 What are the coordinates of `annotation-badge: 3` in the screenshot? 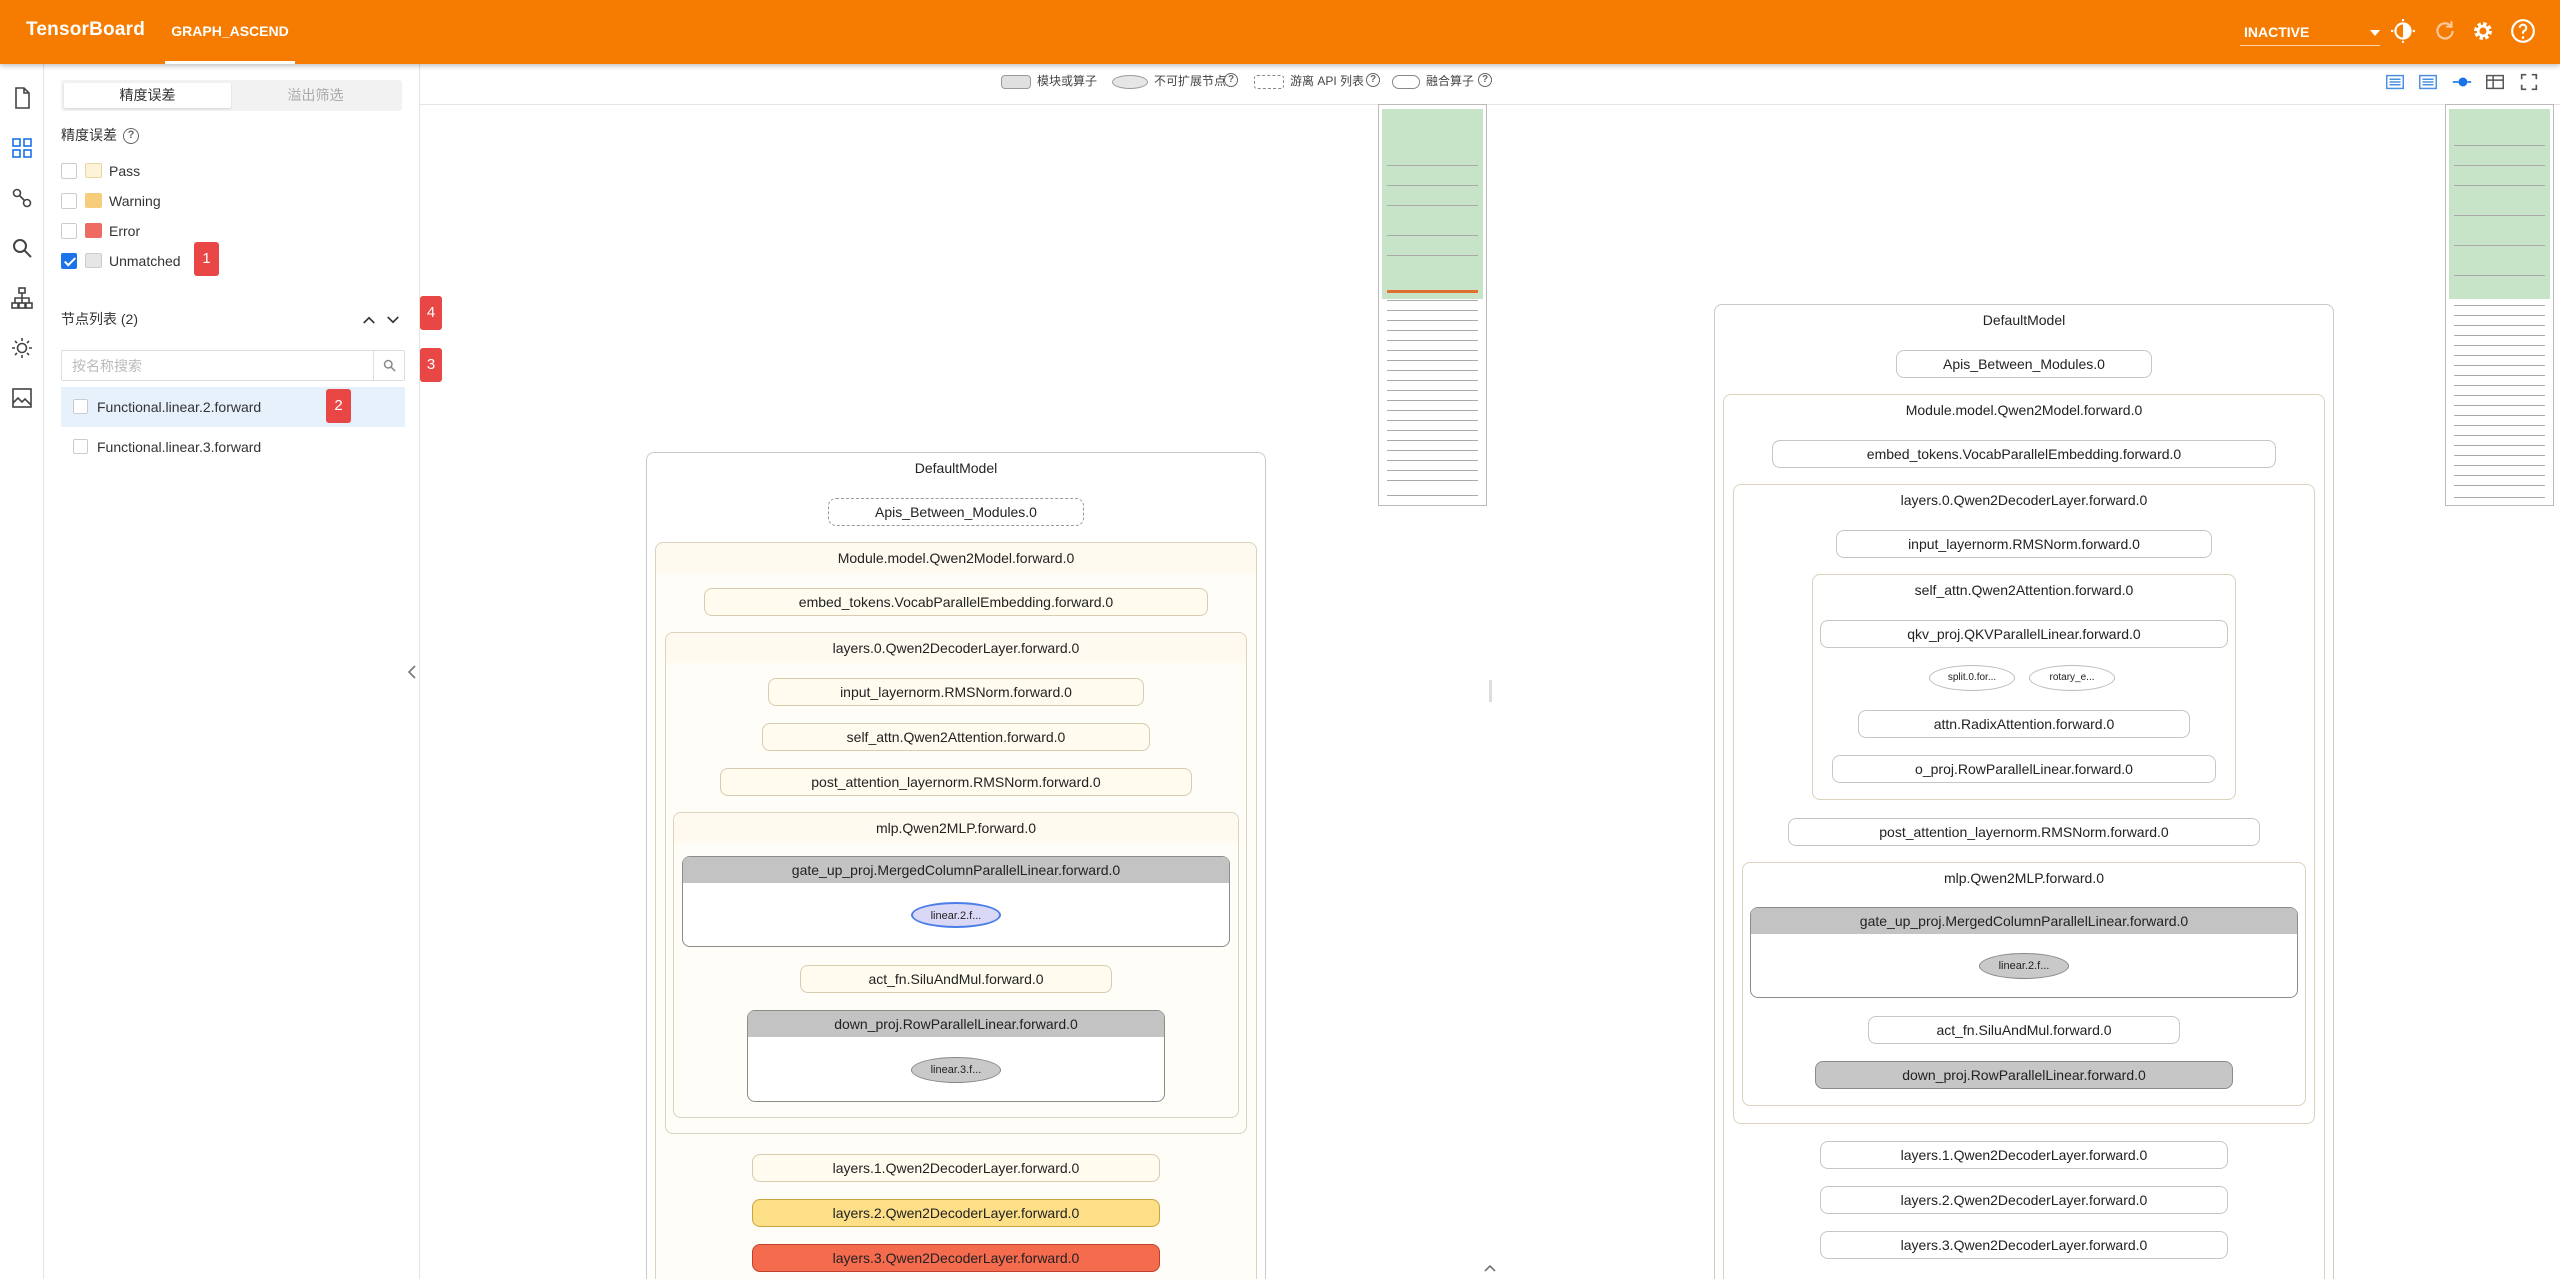 It's located at (431, 365).